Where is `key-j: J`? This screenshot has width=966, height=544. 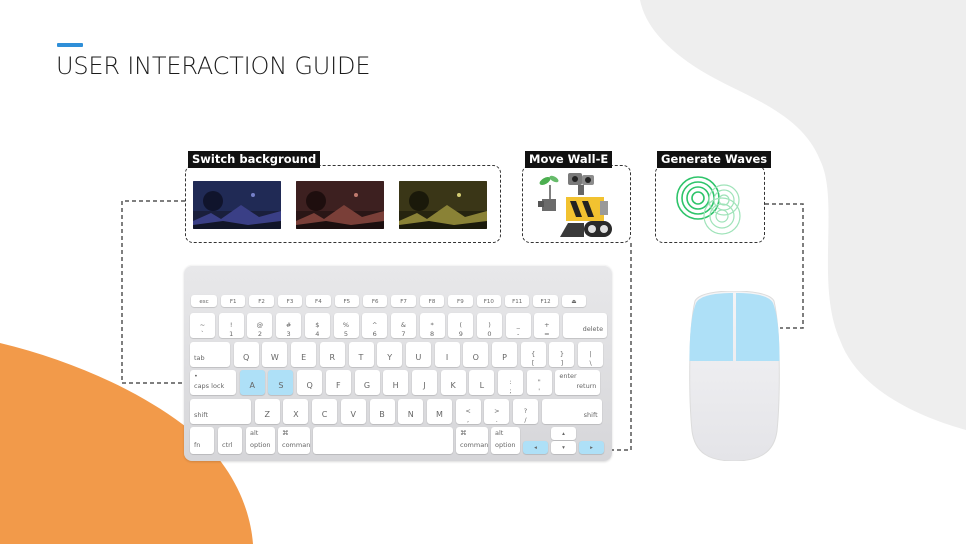
key-j: J is located at coordinates (424, 382).